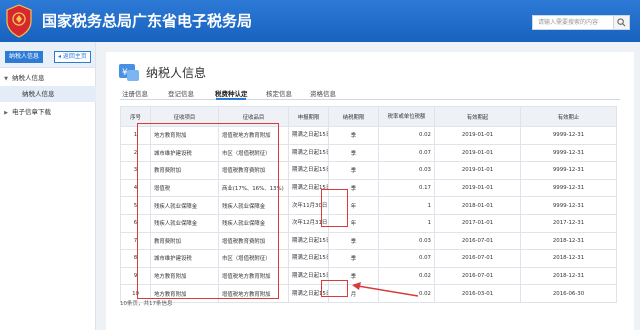 The width and height of the screenshot is (640, 330). What do you see at coordinates (48, 112) in the screenshot?
I see `sidebar-item-e-seal-download: ▶ 电子信章下载` at bounding box center [48, 112].